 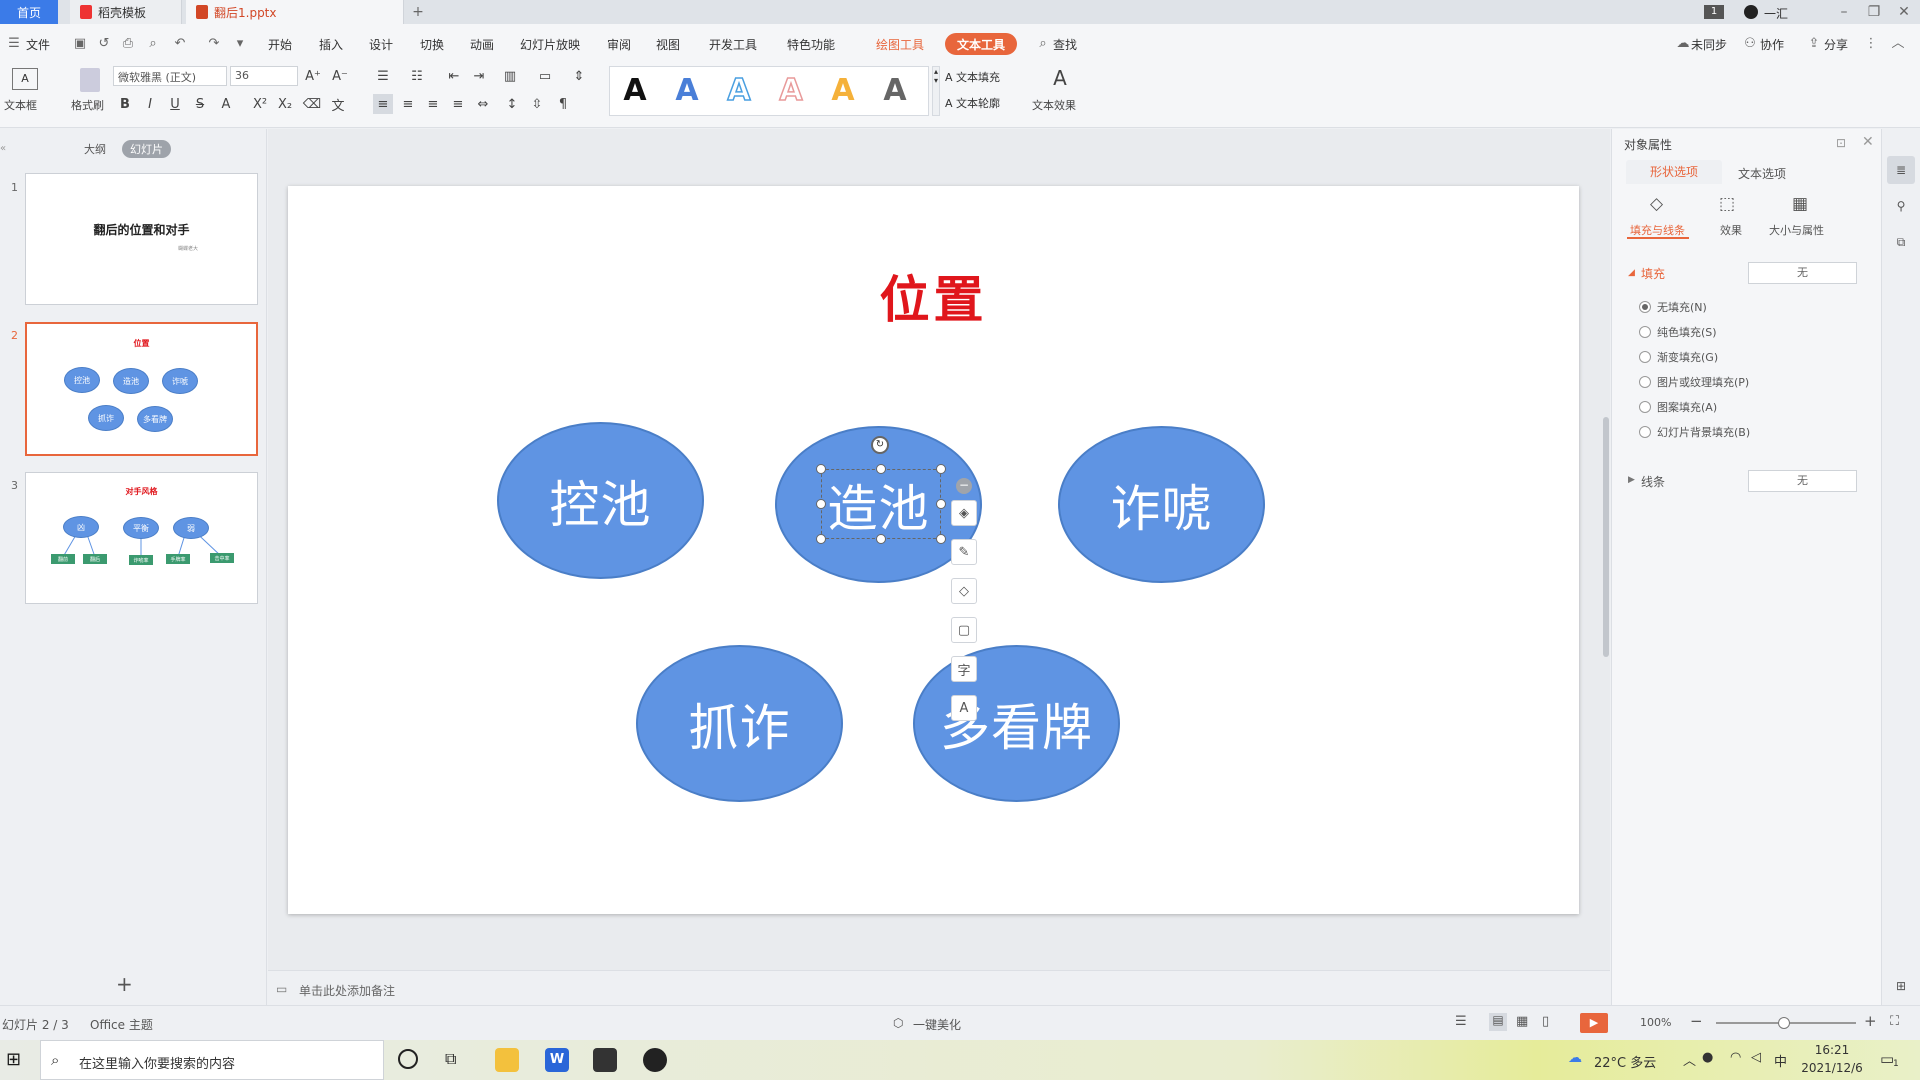 I want to click on volume-icon: ◁, so click(x=1756, y=1057).